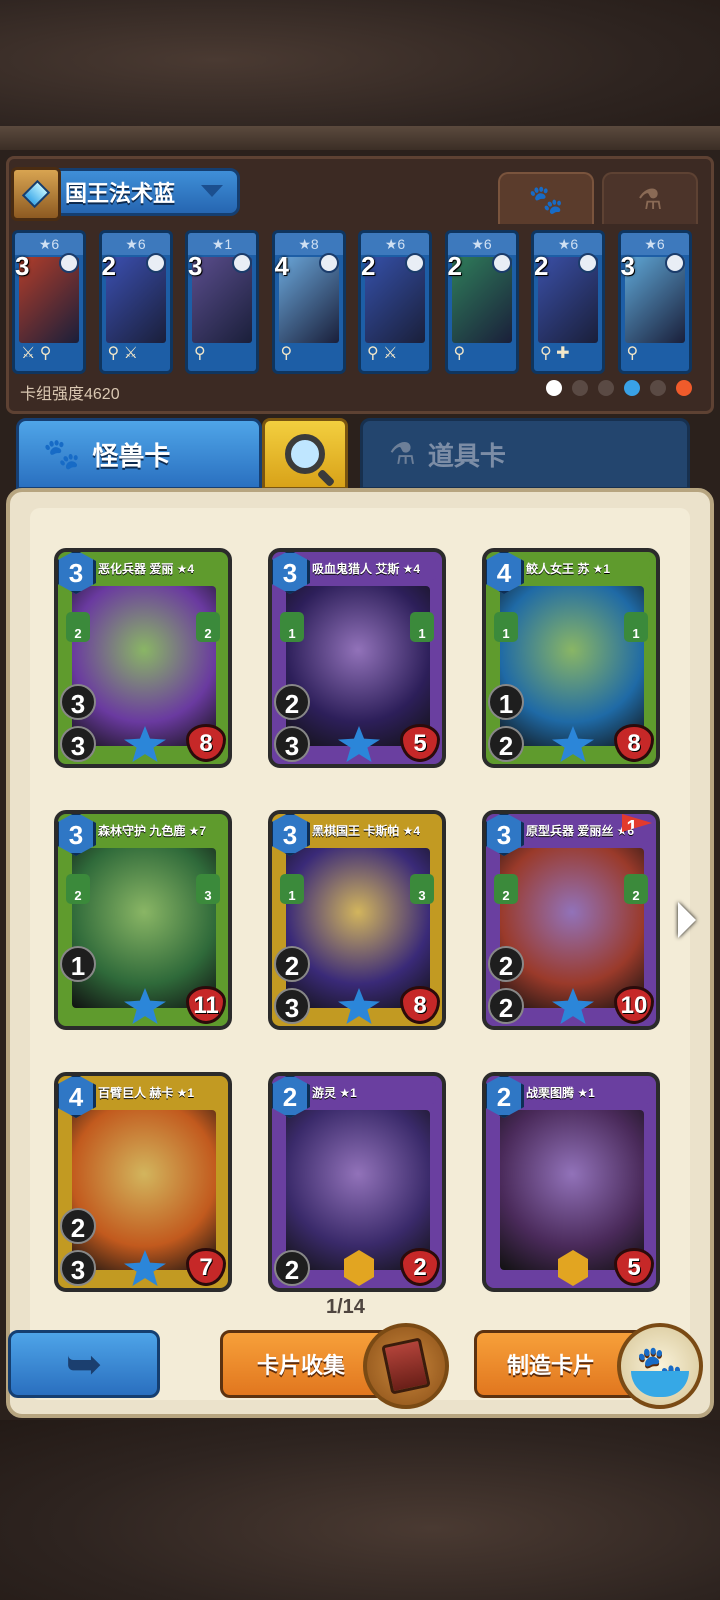 The image size is (720, 1600). I want to click on monster-card: 战栗图腾 ★1 2 5, so click(571, 1182).